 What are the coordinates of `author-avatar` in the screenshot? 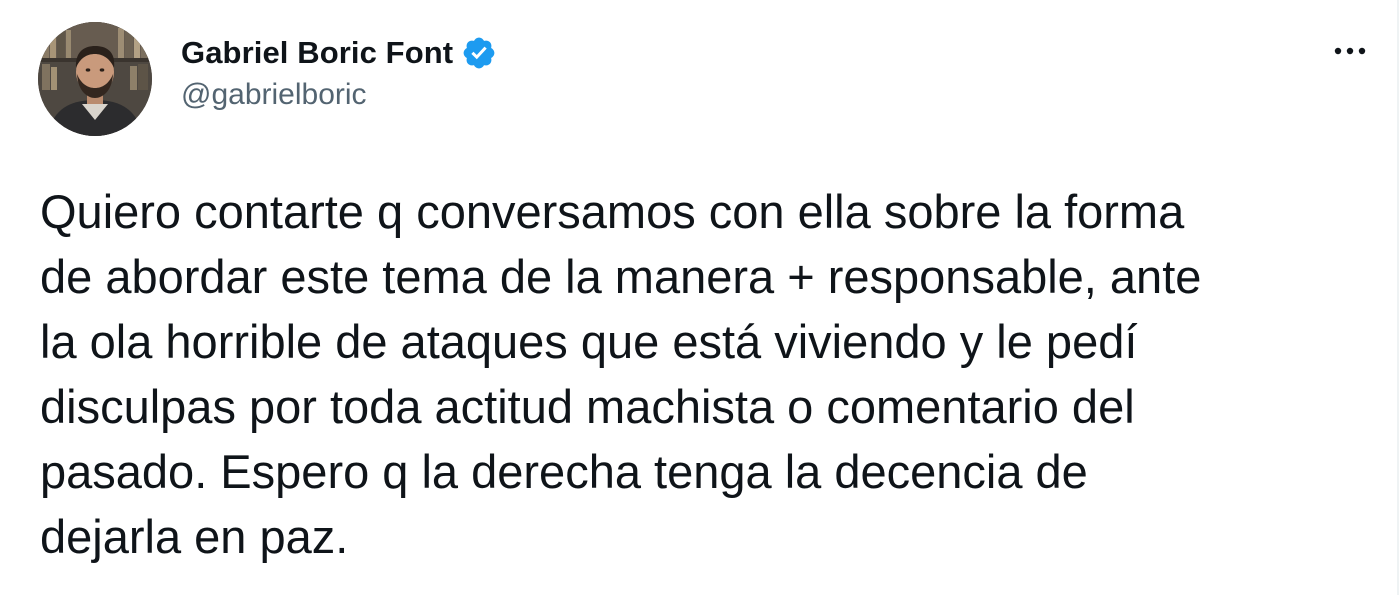 It's located at (95, 79).